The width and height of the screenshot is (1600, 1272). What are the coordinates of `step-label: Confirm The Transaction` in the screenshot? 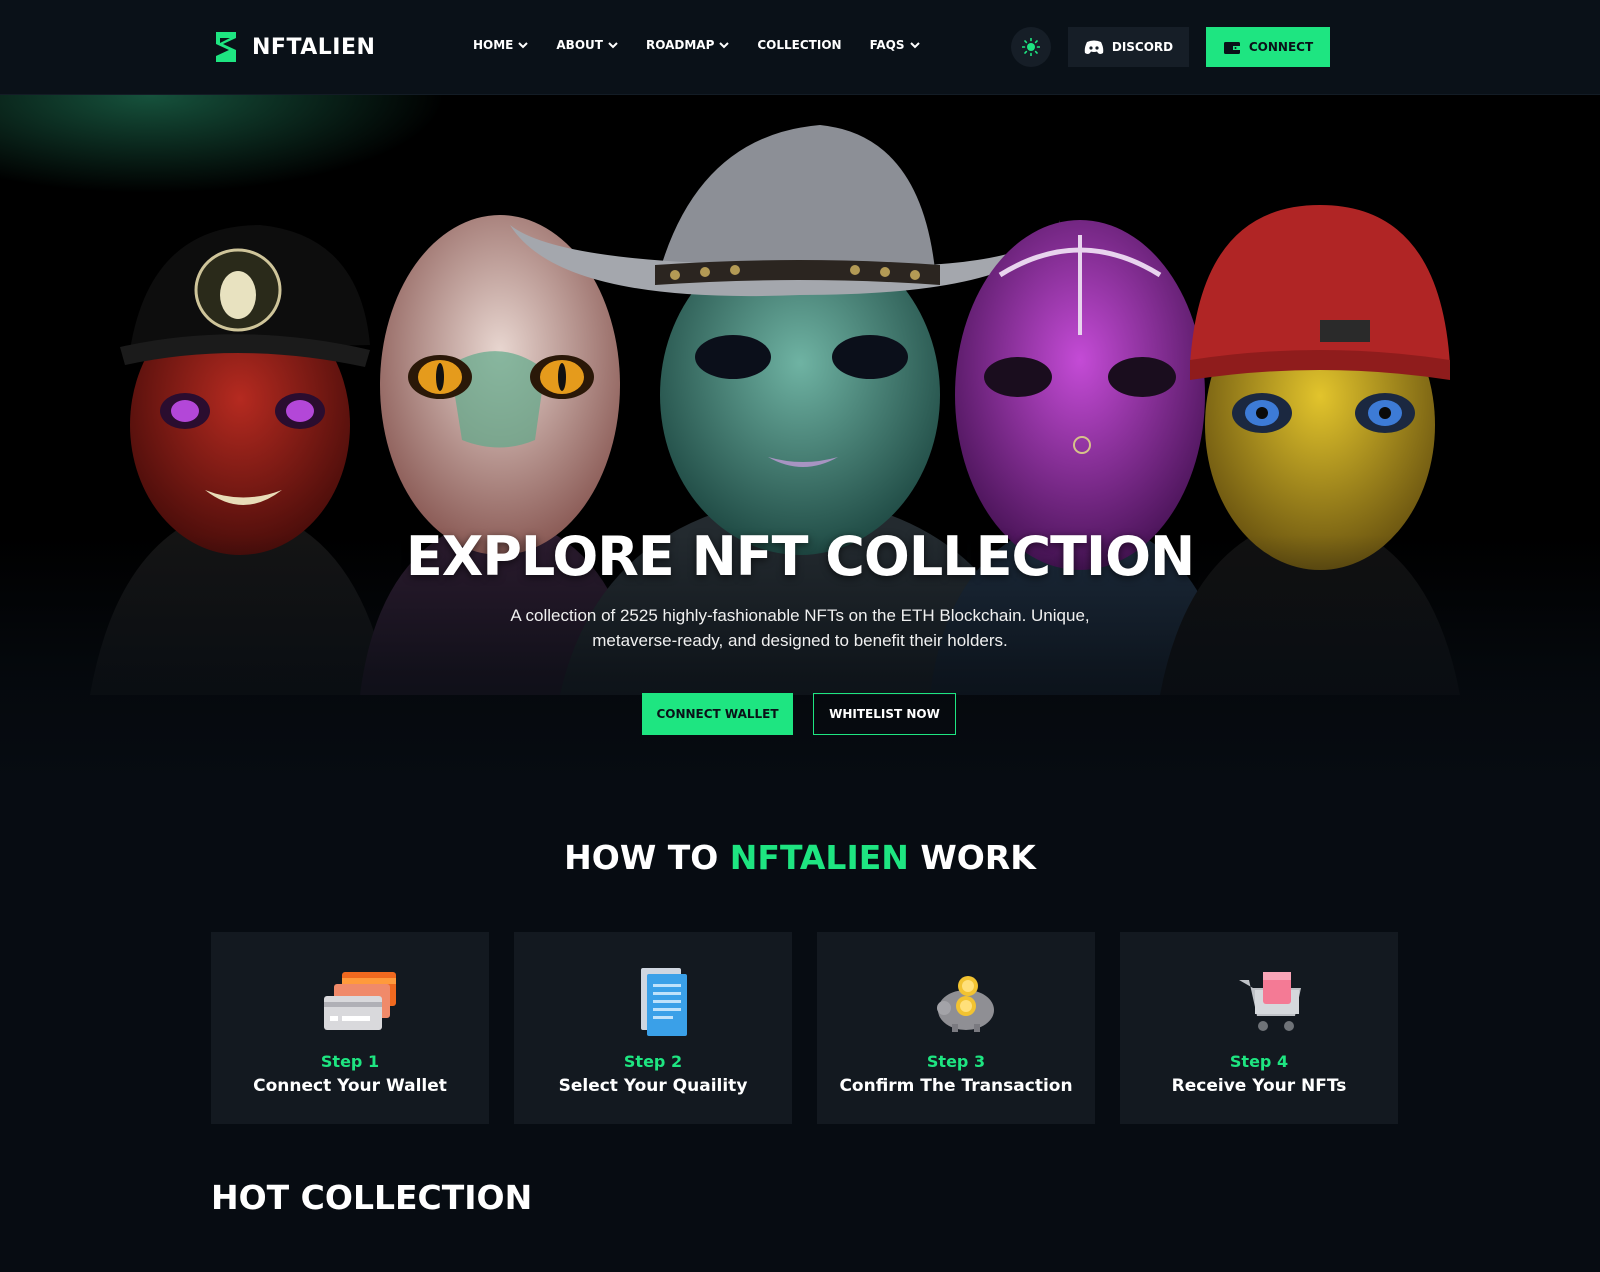 It's located at (956, 1086).